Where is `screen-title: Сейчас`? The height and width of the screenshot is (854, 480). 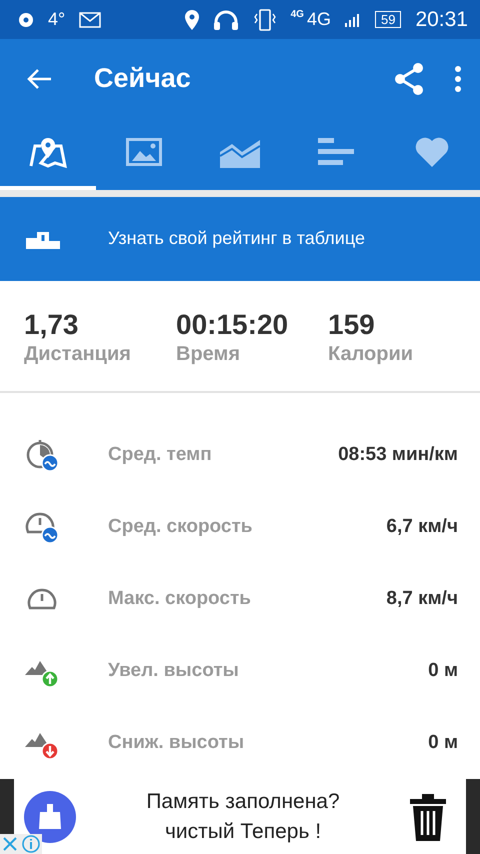 screen-title: Сейчас is located at coordinates (143, 78).